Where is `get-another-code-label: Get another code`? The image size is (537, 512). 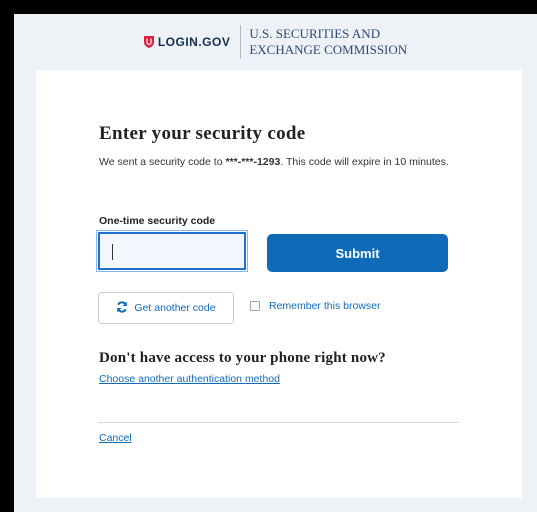 get-another-code-label: Get another code is located at coordinates (175, 308).